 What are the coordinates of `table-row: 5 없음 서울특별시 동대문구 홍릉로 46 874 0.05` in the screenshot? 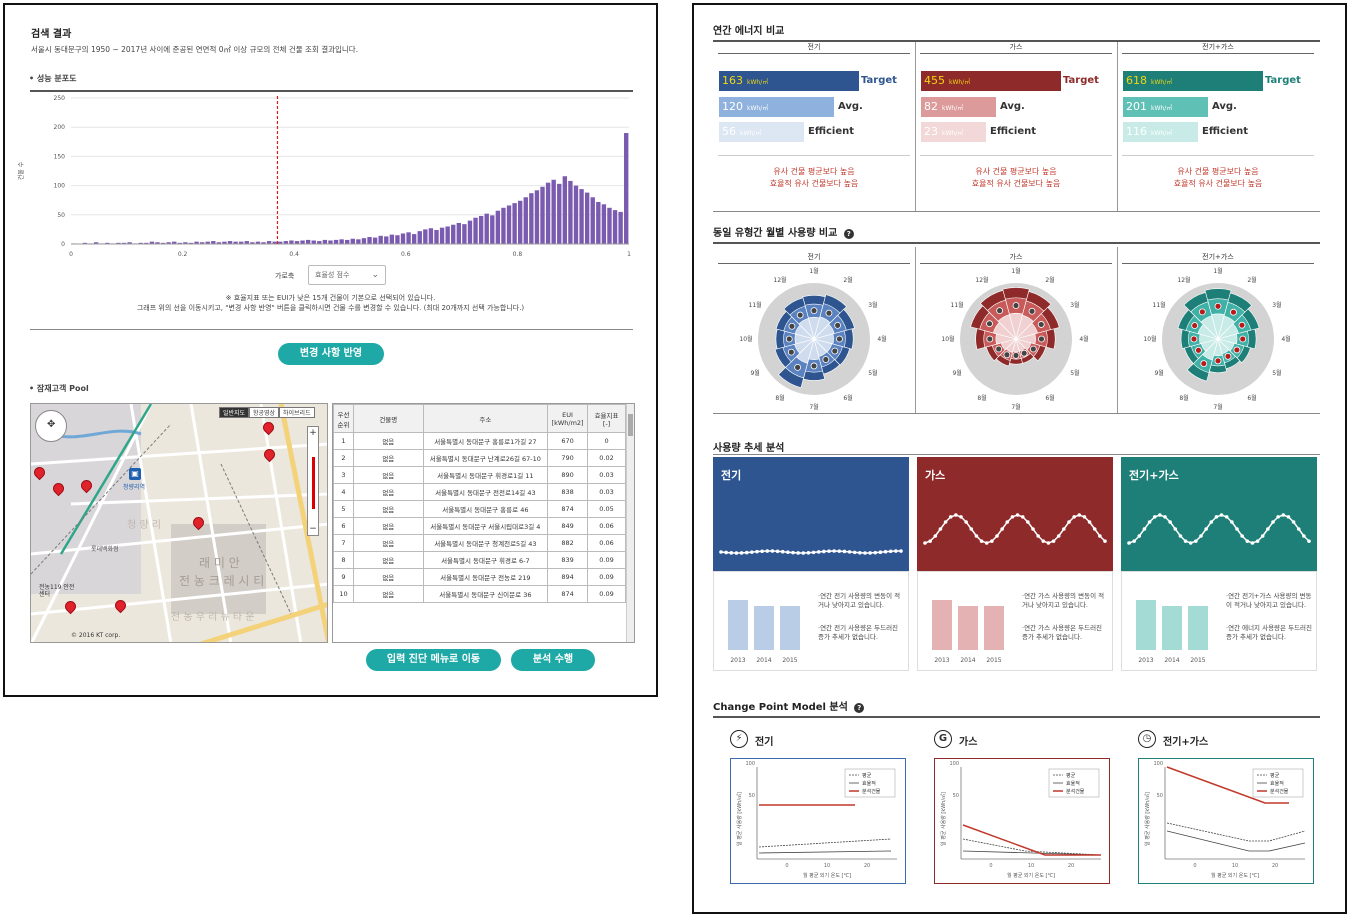 It's located at (479, 509).